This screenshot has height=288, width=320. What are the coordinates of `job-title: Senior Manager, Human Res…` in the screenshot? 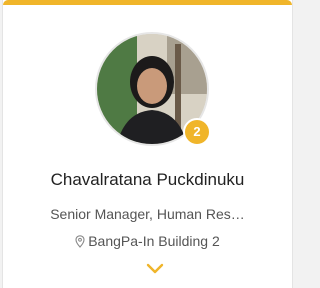 It's located at (147, 214).